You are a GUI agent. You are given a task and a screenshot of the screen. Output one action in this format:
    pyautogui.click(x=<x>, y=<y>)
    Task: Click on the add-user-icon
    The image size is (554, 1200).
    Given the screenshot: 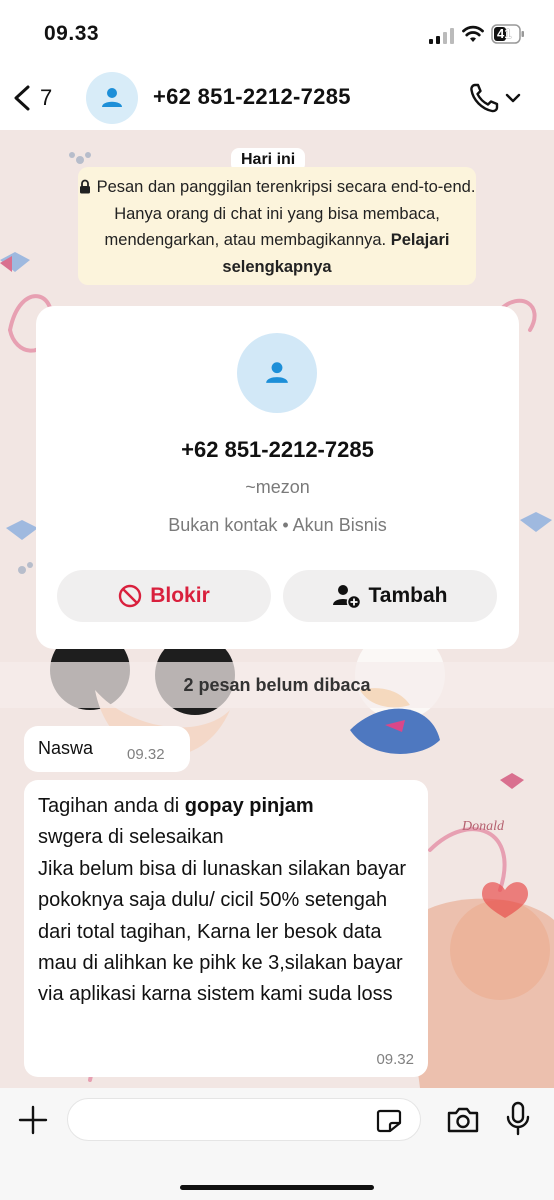 What is the action you would take?
    pyautogui.click(x=346, y=597)
    